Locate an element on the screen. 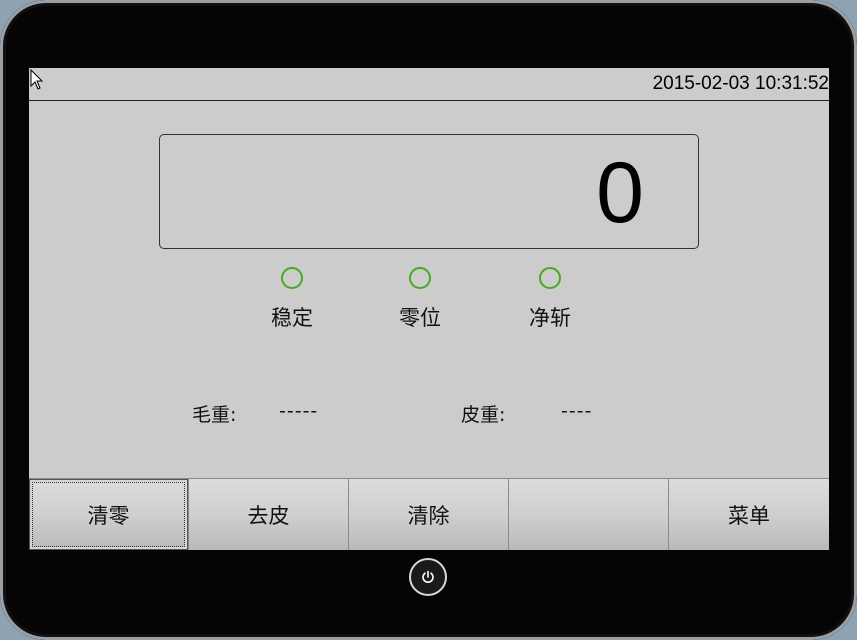  clear-button: 清除 is located at coordinates (429, 514).